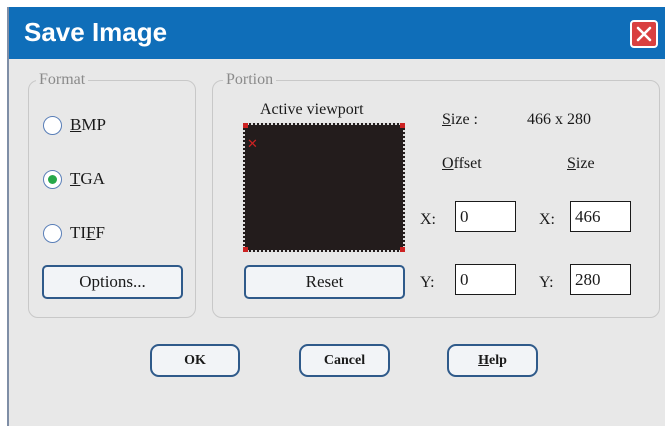  I want to click on reset-button: Reset, so click(324, 282).